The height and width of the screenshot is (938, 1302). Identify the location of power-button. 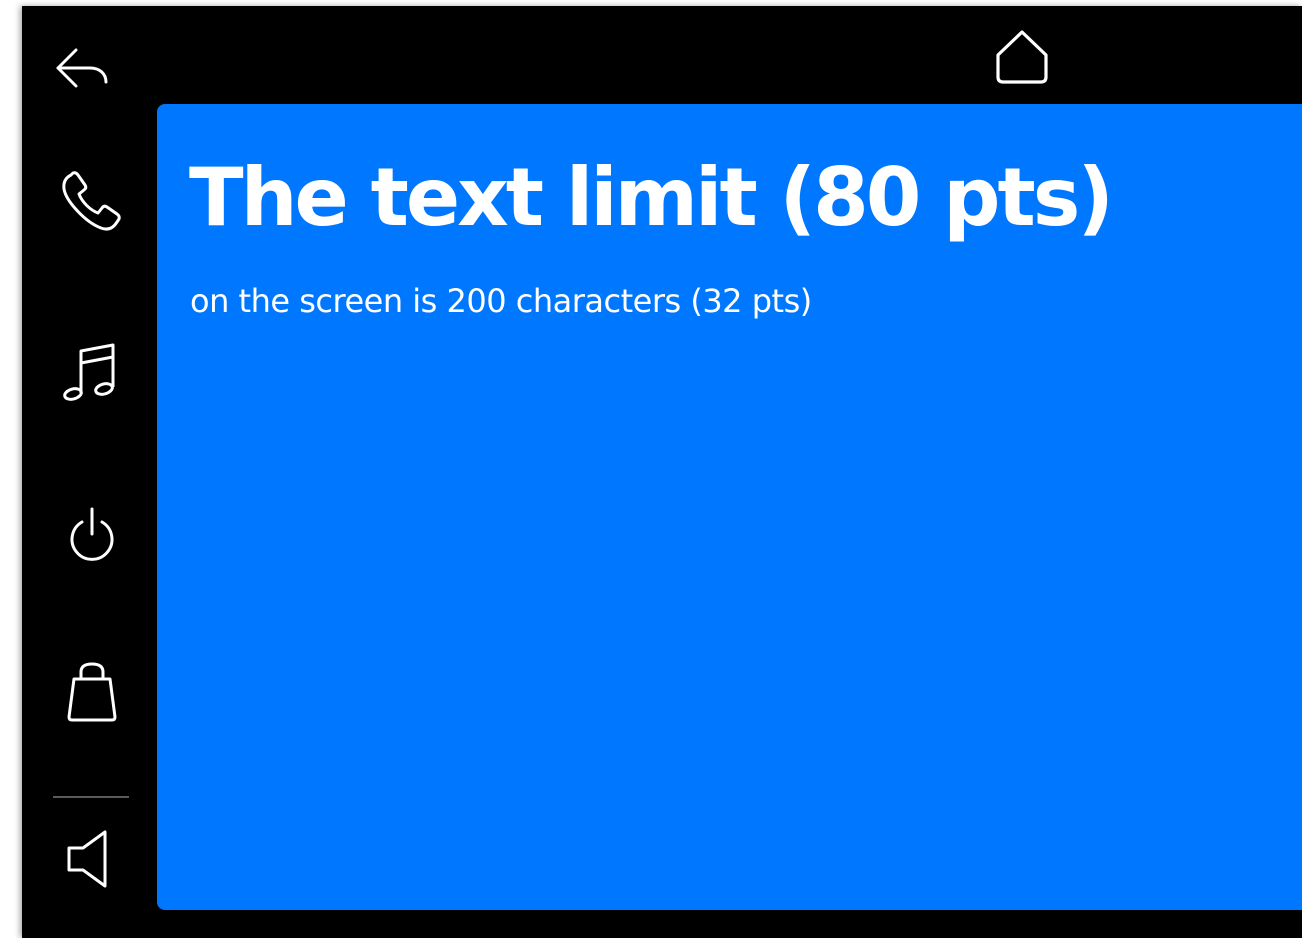
(92, 536).